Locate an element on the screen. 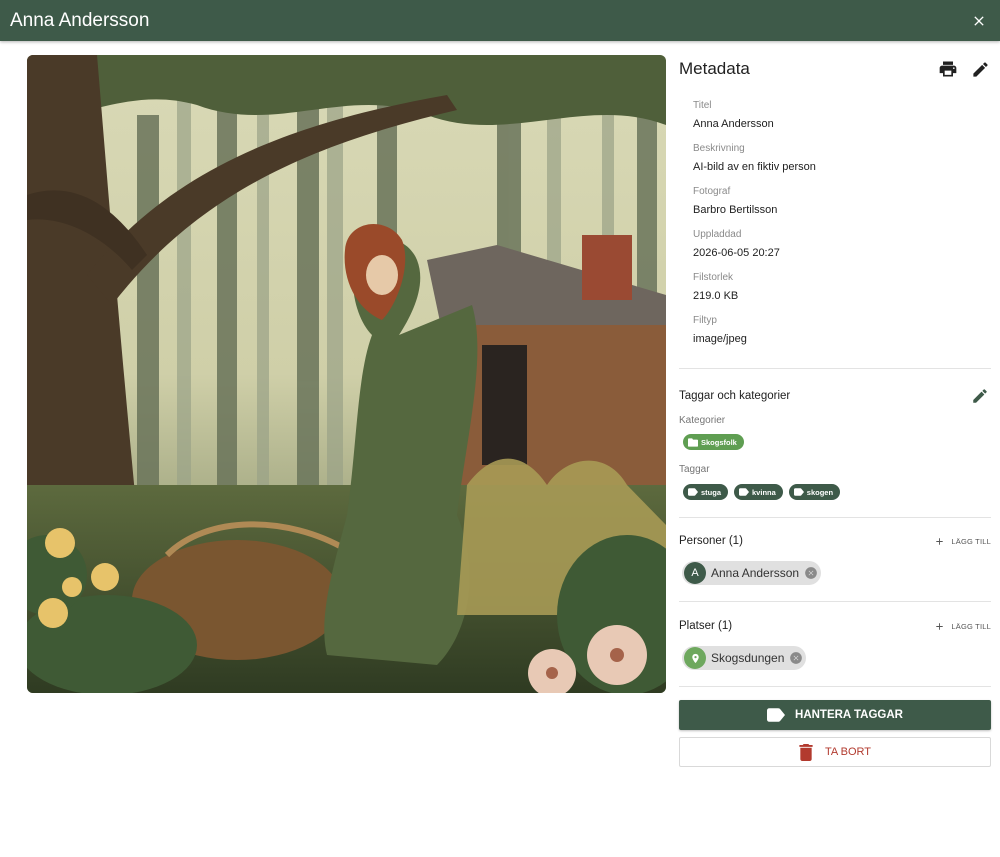 The height and width of the screenshot is (857, 1000). tag-chip: stuga is located at coordinates (706, 492).